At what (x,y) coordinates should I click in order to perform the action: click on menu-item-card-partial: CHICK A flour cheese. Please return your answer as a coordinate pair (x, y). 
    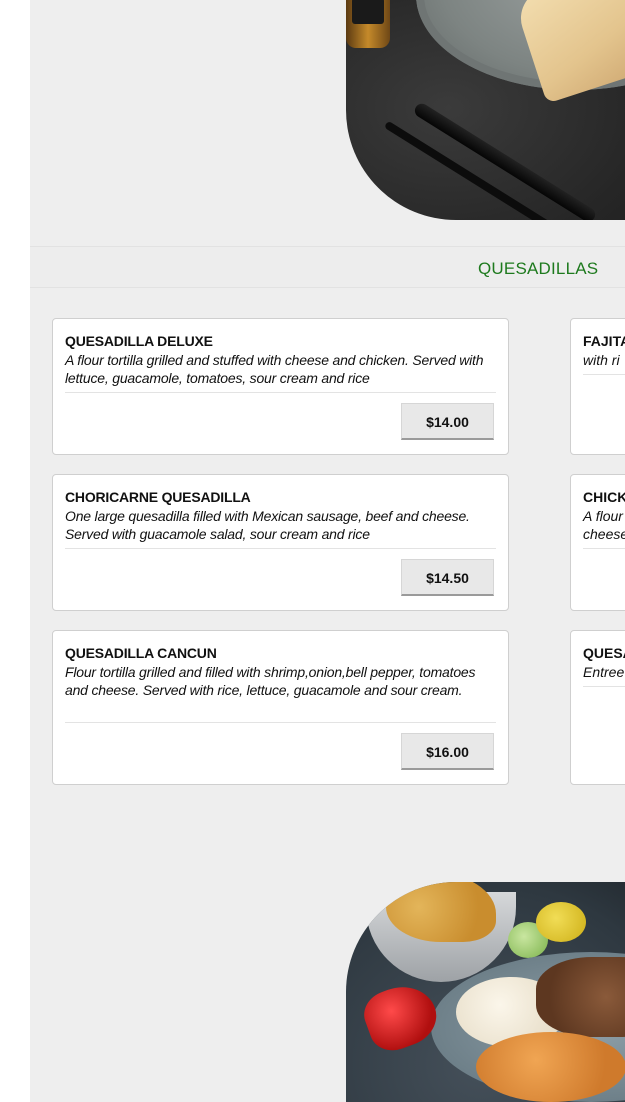
    Looking at the image, I should click on (597, 542).